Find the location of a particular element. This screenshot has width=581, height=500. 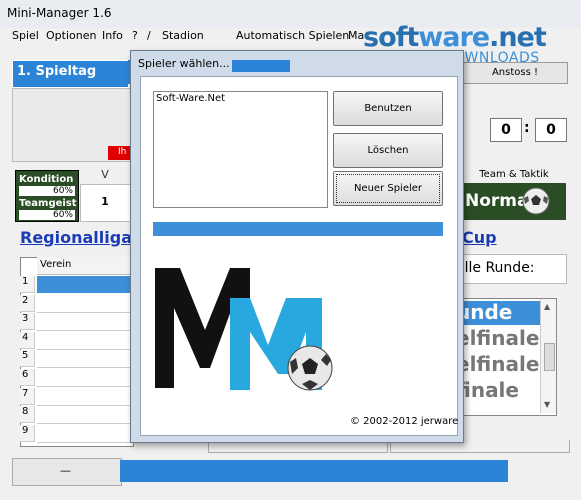

score-away: 0 is located at coordinates (551, 130).